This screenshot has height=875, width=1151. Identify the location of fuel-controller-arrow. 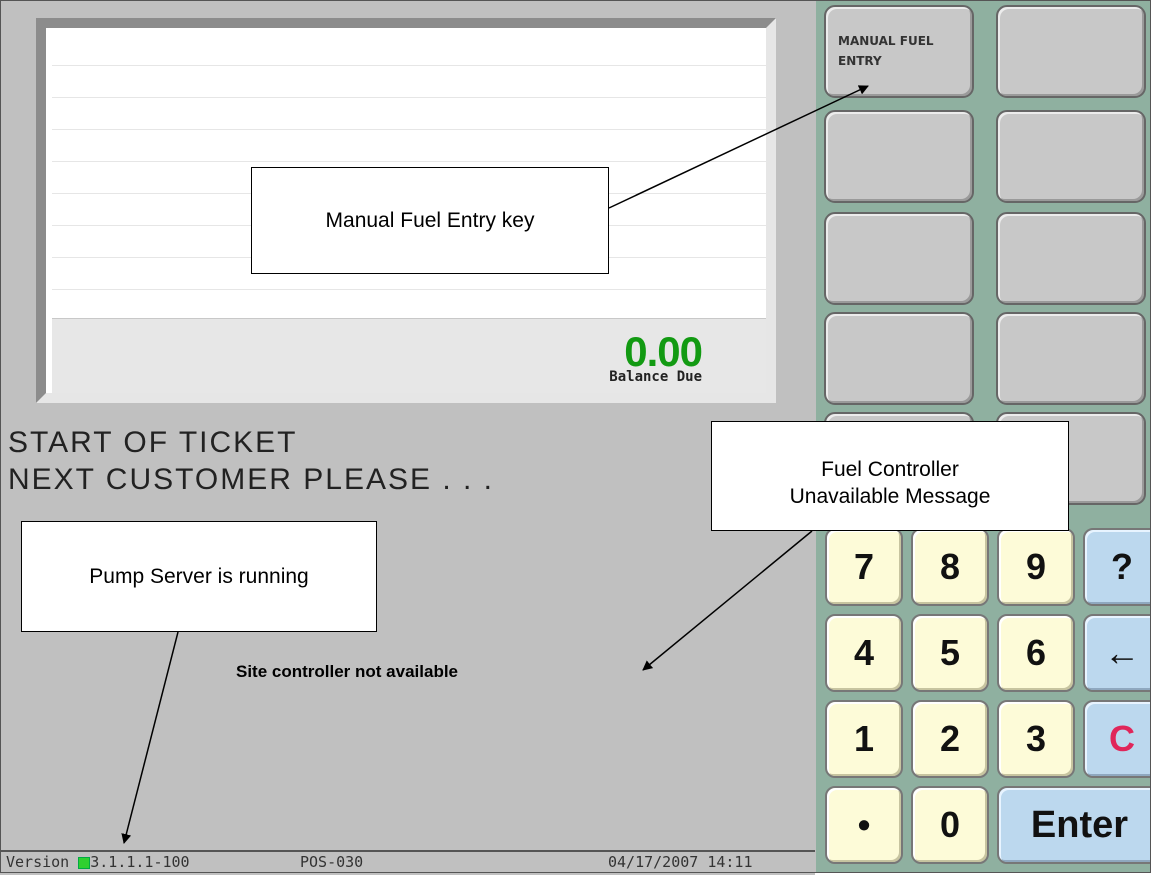
(727, 600).